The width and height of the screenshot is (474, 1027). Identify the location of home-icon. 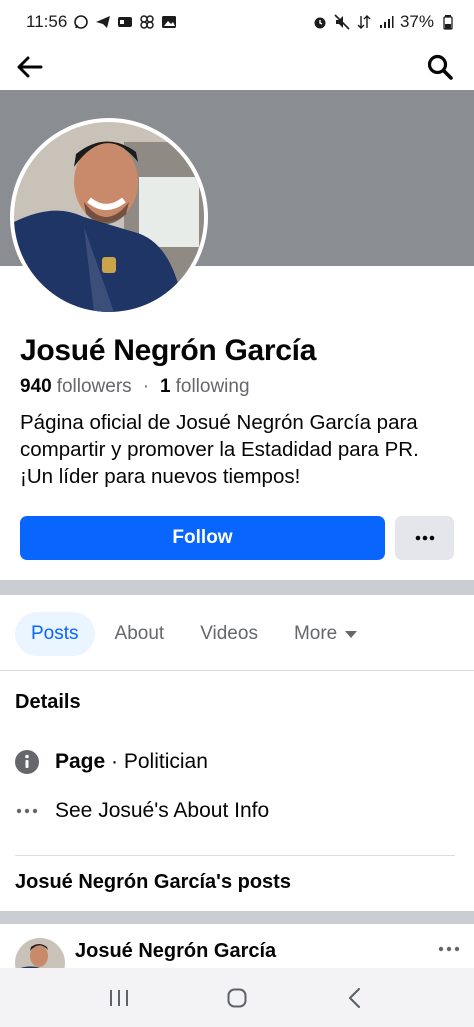
(237, 998).